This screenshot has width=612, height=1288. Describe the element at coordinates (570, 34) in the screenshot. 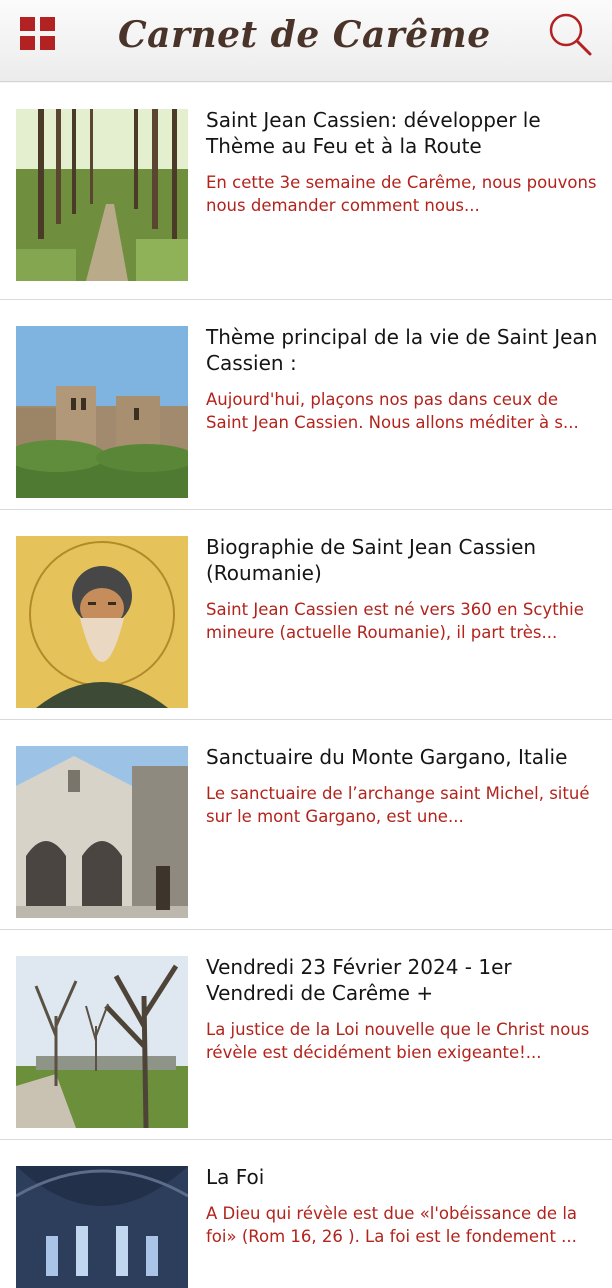

I see `search-icon` at that location.